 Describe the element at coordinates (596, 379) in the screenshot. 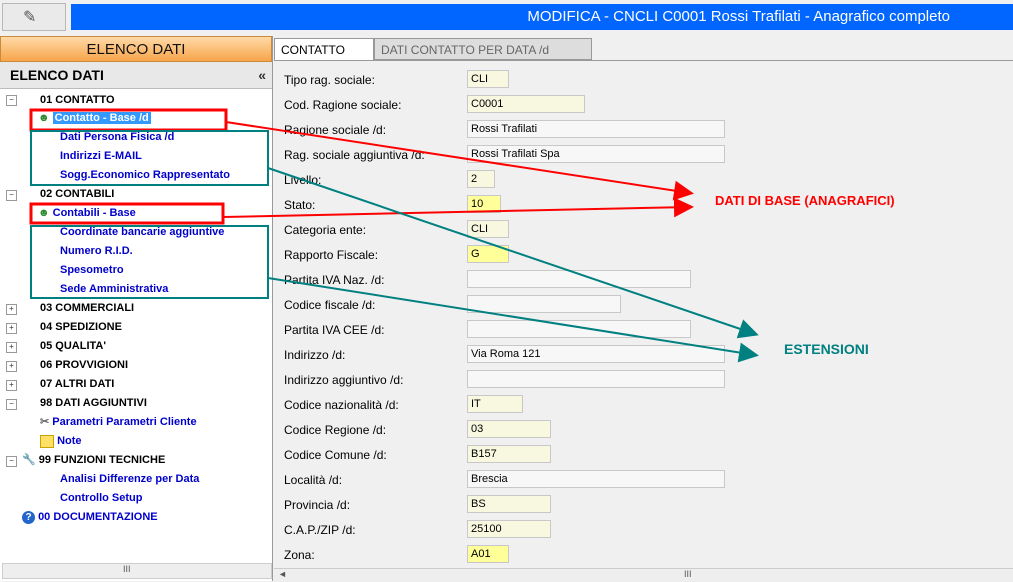

I see `indirizzo-aggiuntivo-field` at that location.